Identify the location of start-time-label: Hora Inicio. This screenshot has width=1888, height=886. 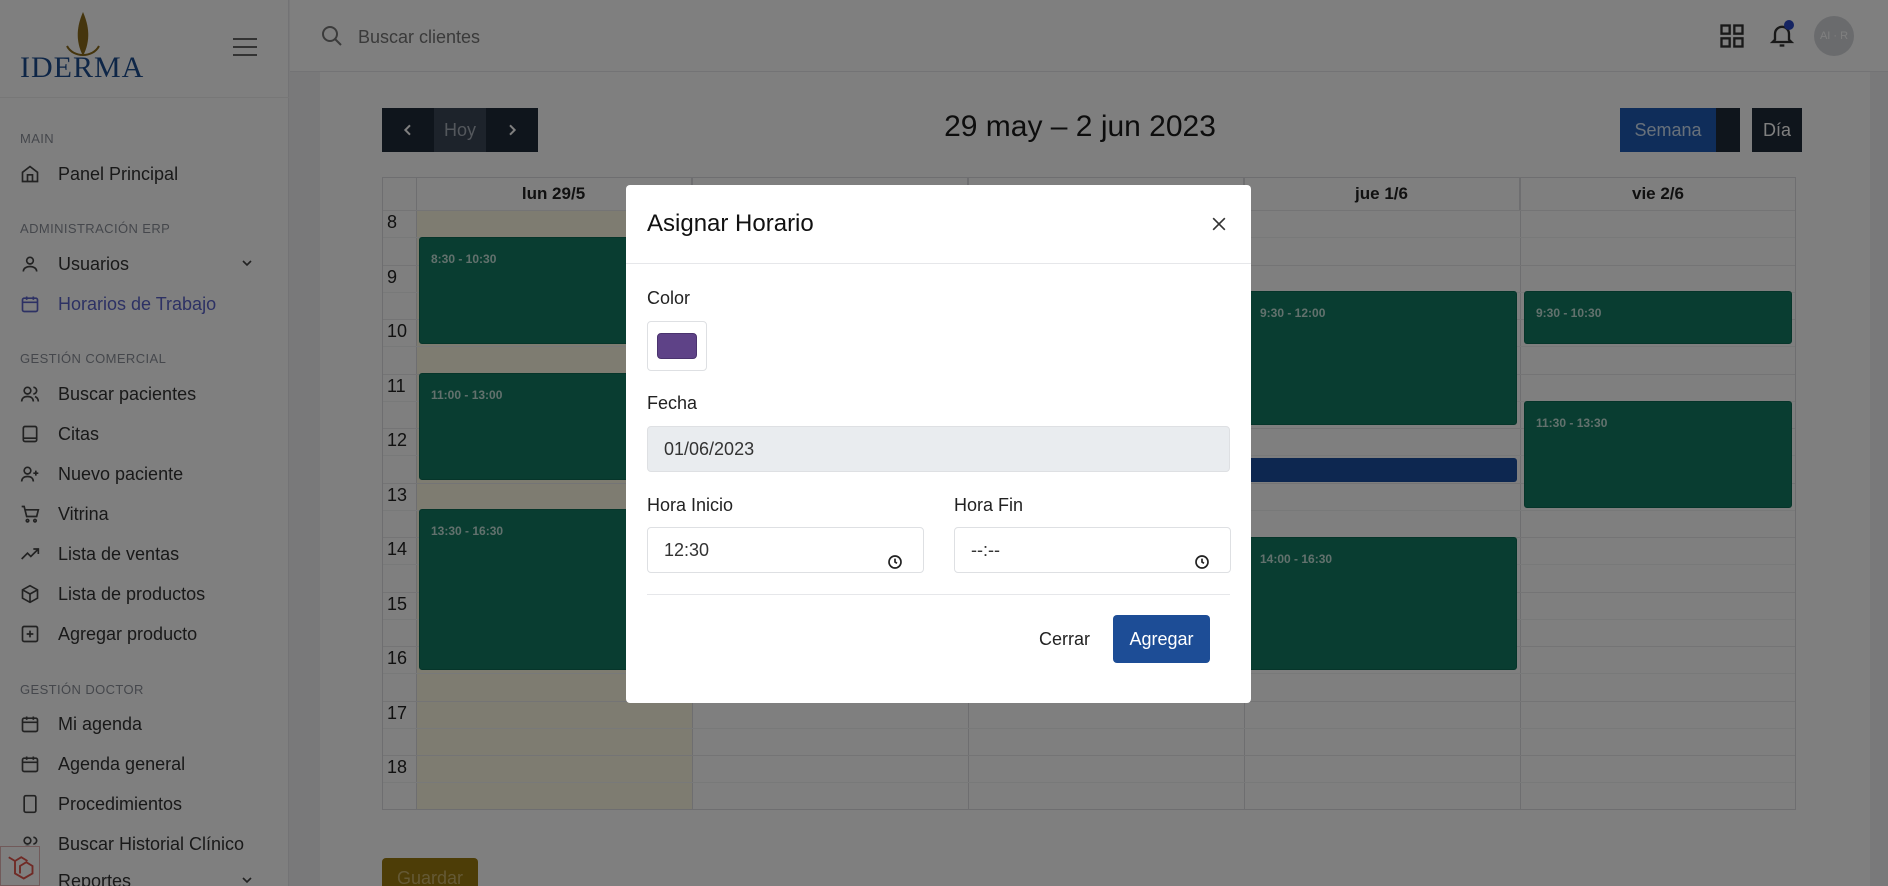
(690, 505).